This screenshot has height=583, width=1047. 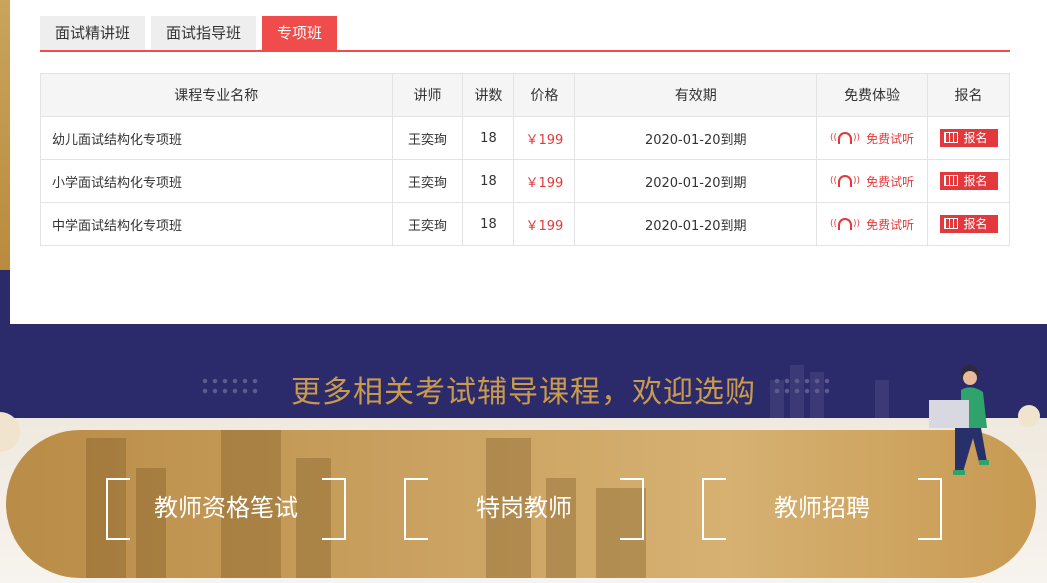 What do you see at coordinates (216, 224) in the screenshot?
I see `course-name: 中学面试结构化专项班` at bounding box center [216, 224].